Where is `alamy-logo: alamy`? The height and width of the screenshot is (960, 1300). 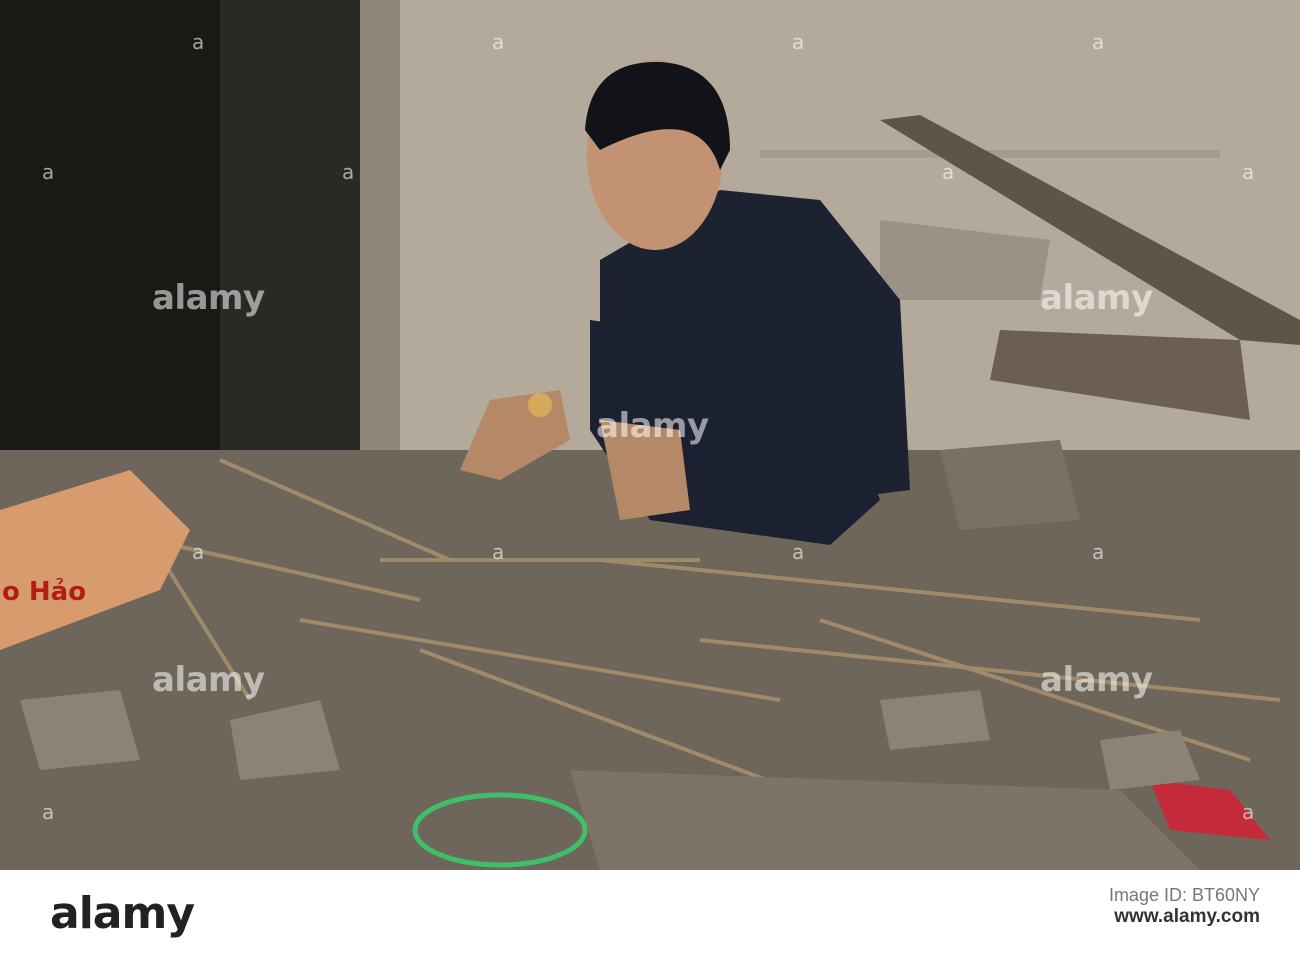 alamy-logo: alamy is located at coordinates (122, 913).